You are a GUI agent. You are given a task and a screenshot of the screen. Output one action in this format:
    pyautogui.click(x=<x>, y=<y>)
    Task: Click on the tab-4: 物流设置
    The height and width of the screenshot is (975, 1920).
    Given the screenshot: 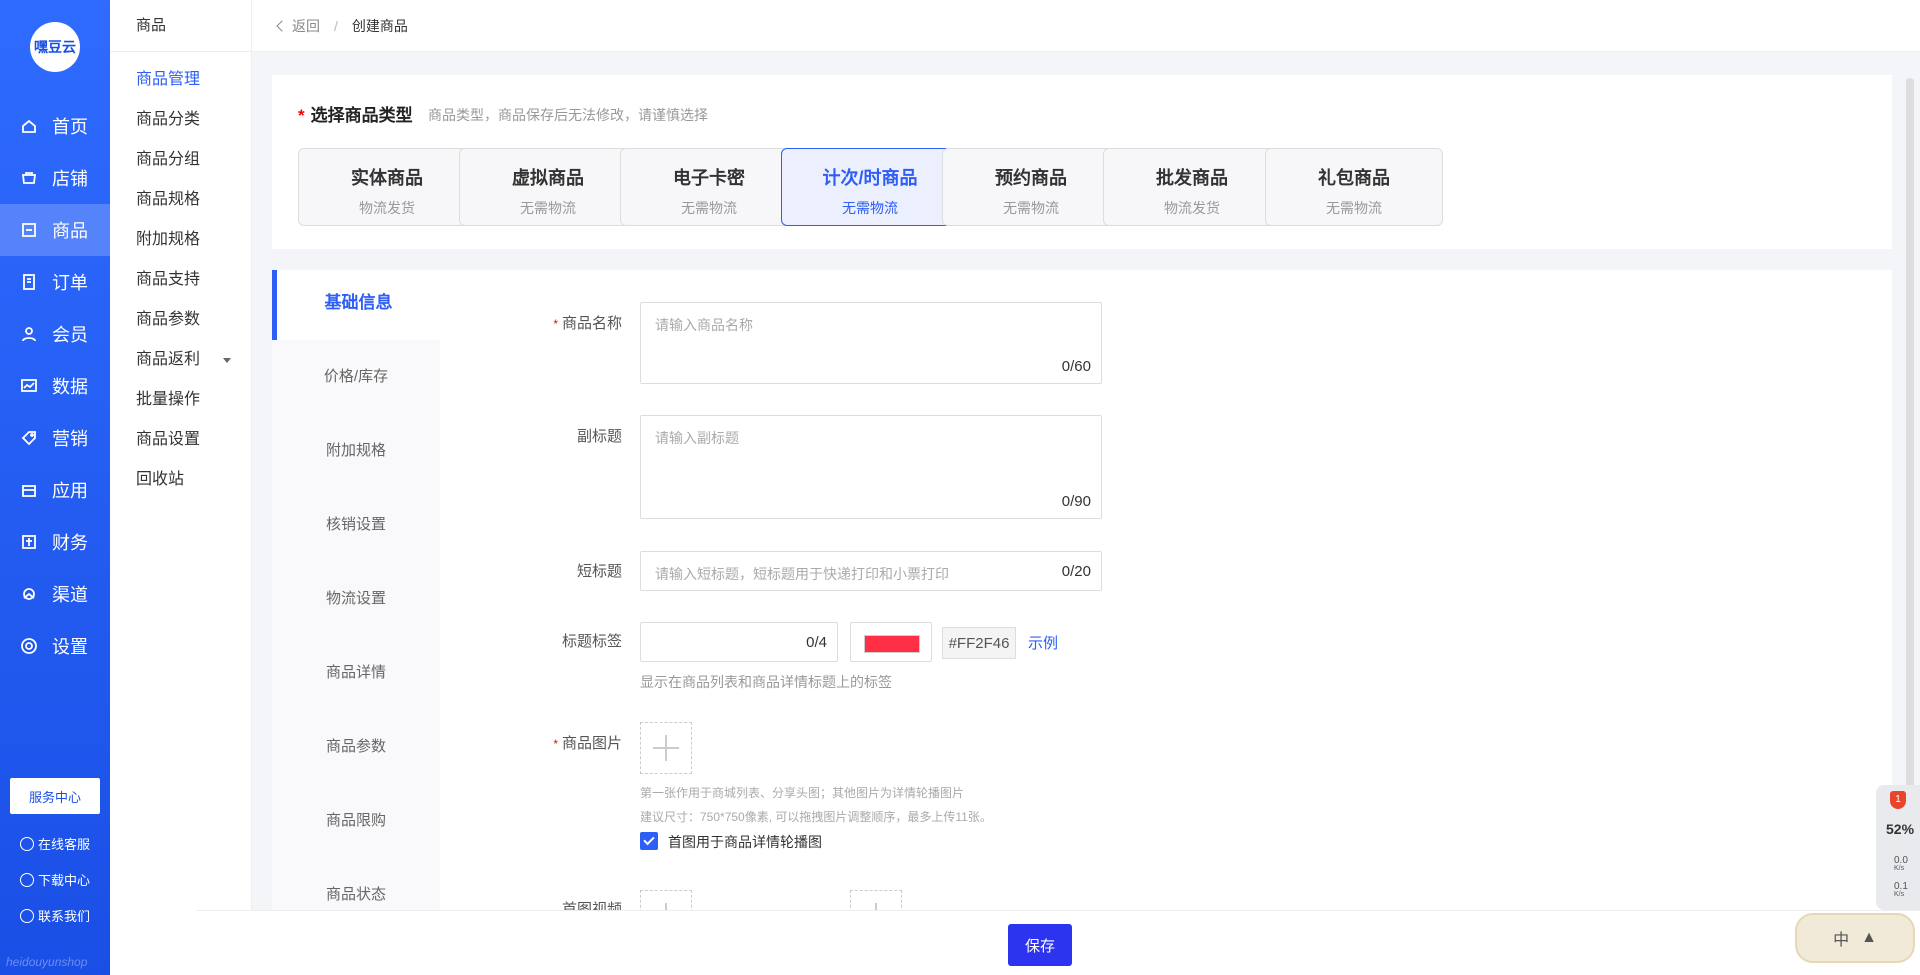 What is the action you would take?
    pyautogui.click(x=356, y=599)
    